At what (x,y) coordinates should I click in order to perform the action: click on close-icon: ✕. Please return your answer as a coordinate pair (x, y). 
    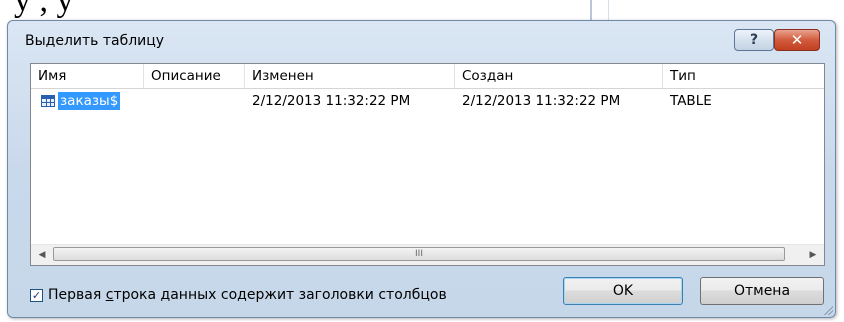
    Looking at the image, I should click on (797, 40).